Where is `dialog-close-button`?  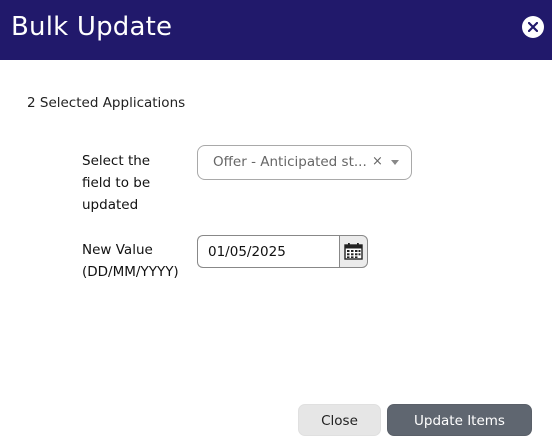 dialog-close-button is located at coordinates (533, 27).